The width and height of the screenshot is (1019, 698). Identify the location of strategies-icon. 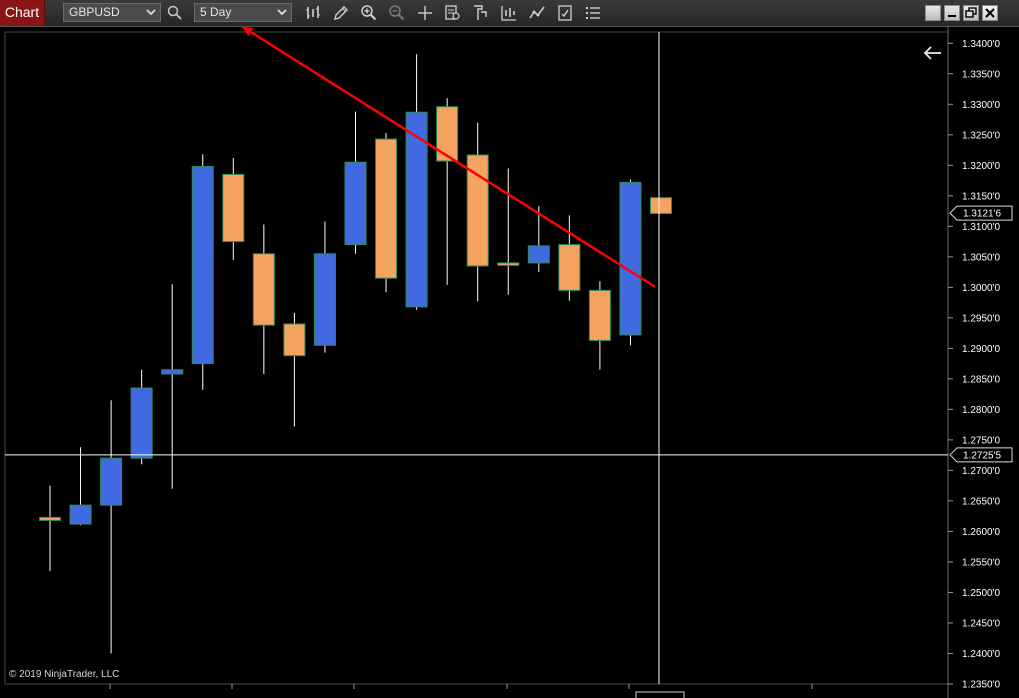
(509, 13).